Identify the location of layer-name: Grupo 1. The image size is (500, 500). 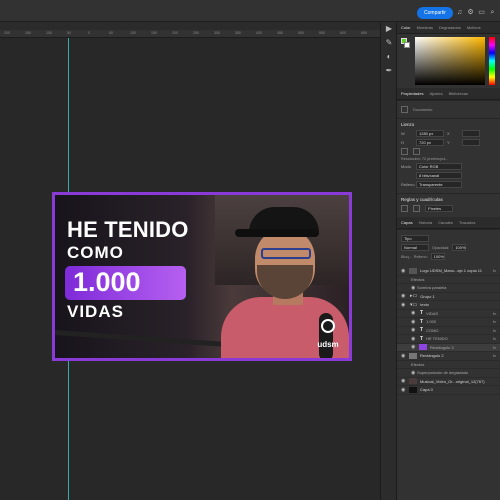
(427, 296).